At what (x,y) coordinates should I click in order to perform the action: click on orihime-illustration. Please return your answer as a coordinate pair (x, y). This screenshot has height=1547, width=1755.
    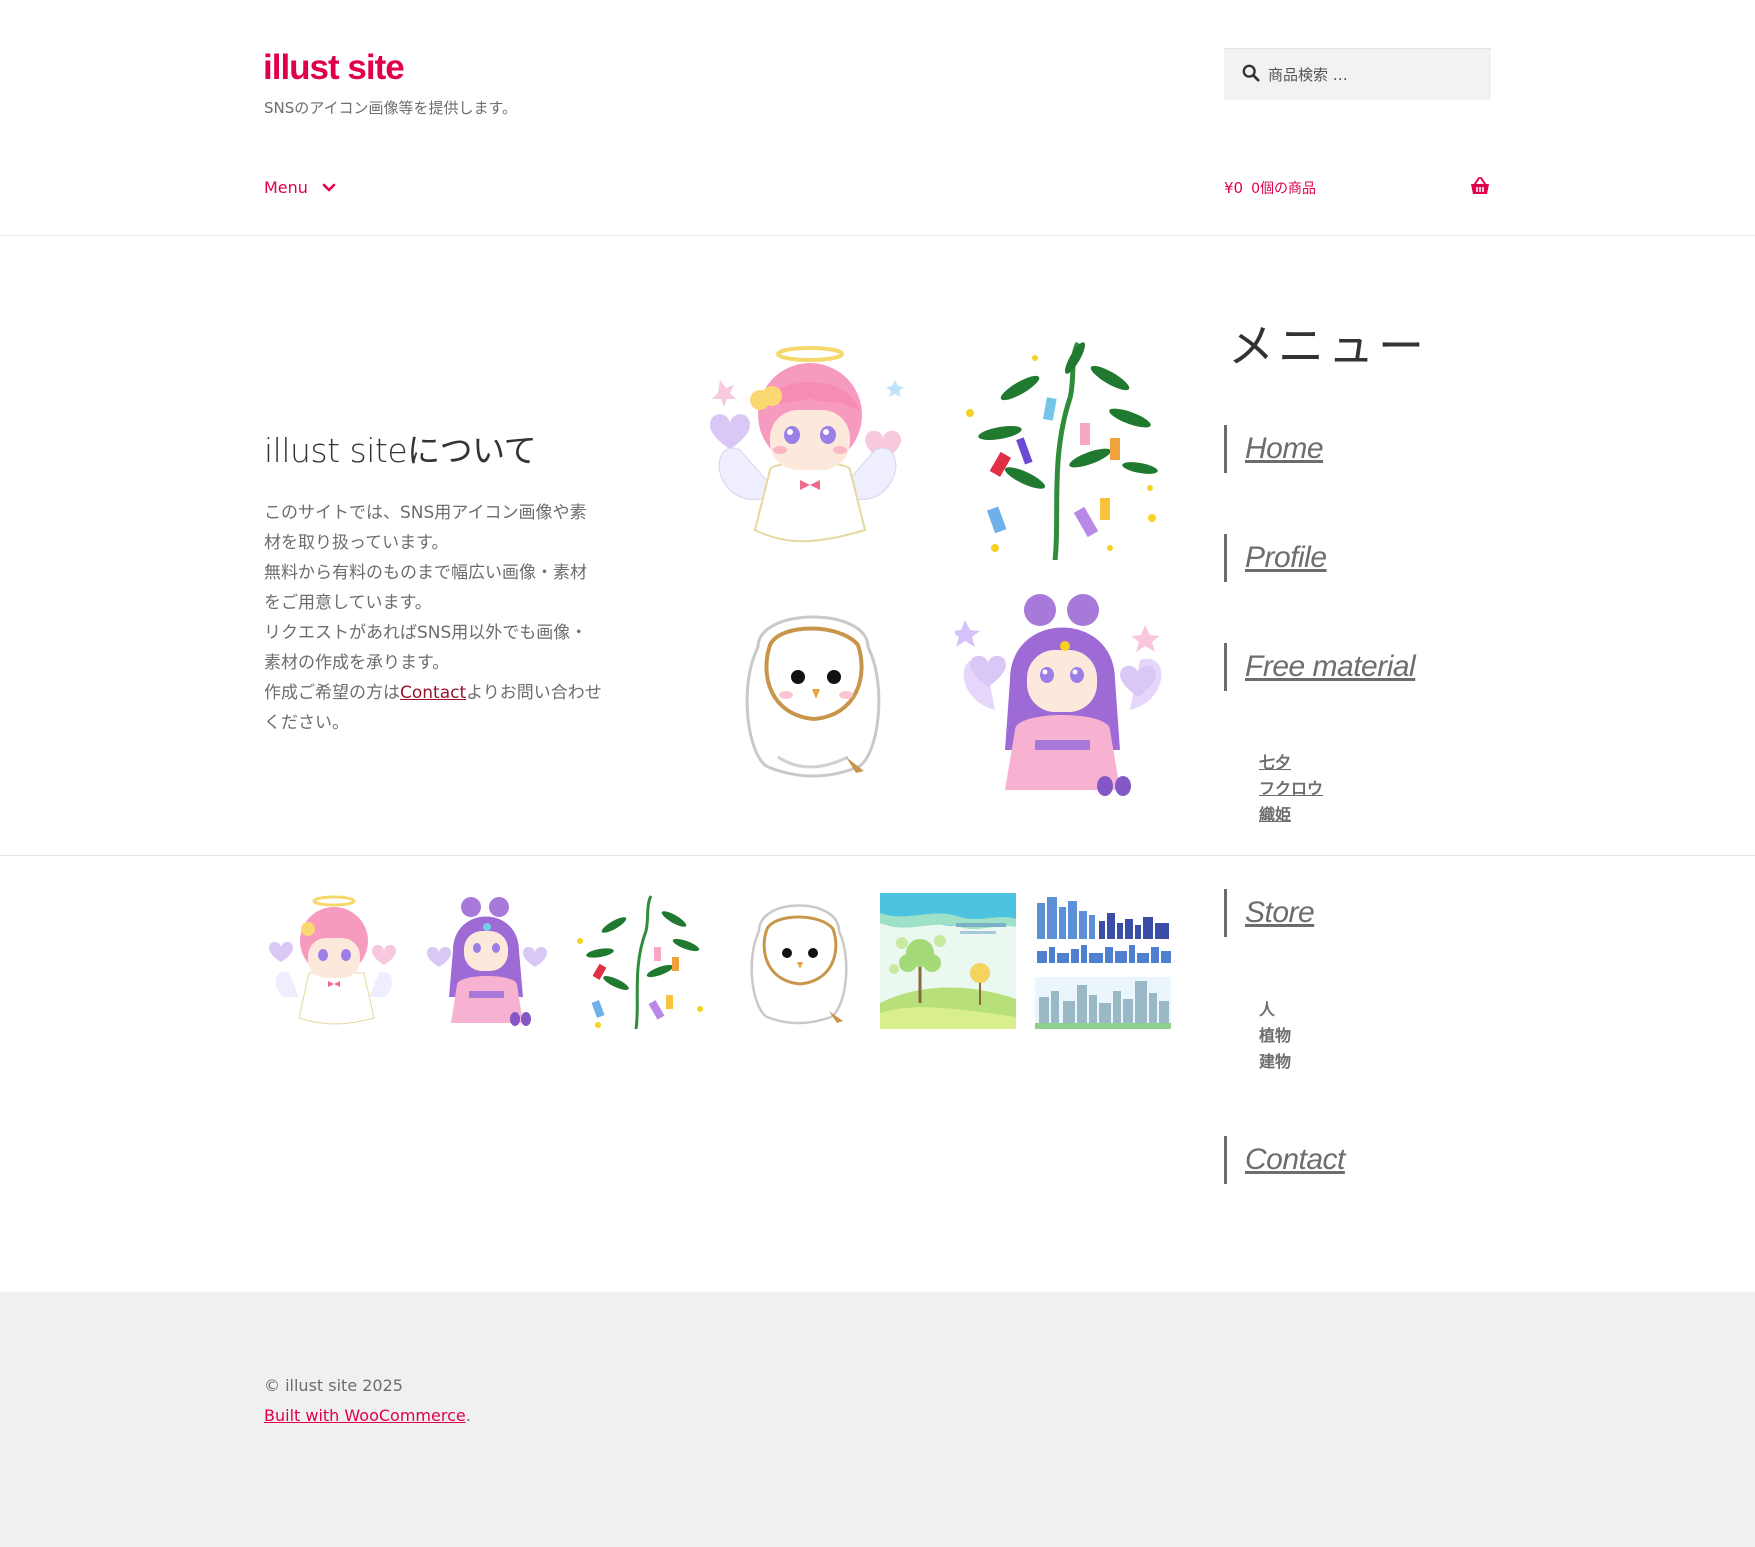
    Looking at the image, I should click on (1058, 695).